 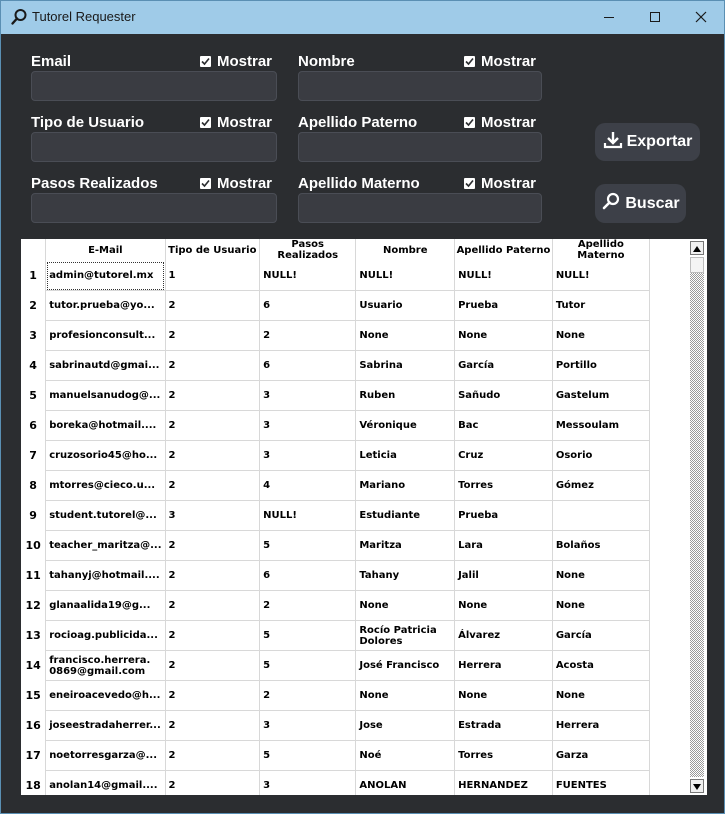 What do you see at coordinates (503, 365) in the screenshot?
I see `apellido-paterno-cell: García` at bounding box center [503, 365].